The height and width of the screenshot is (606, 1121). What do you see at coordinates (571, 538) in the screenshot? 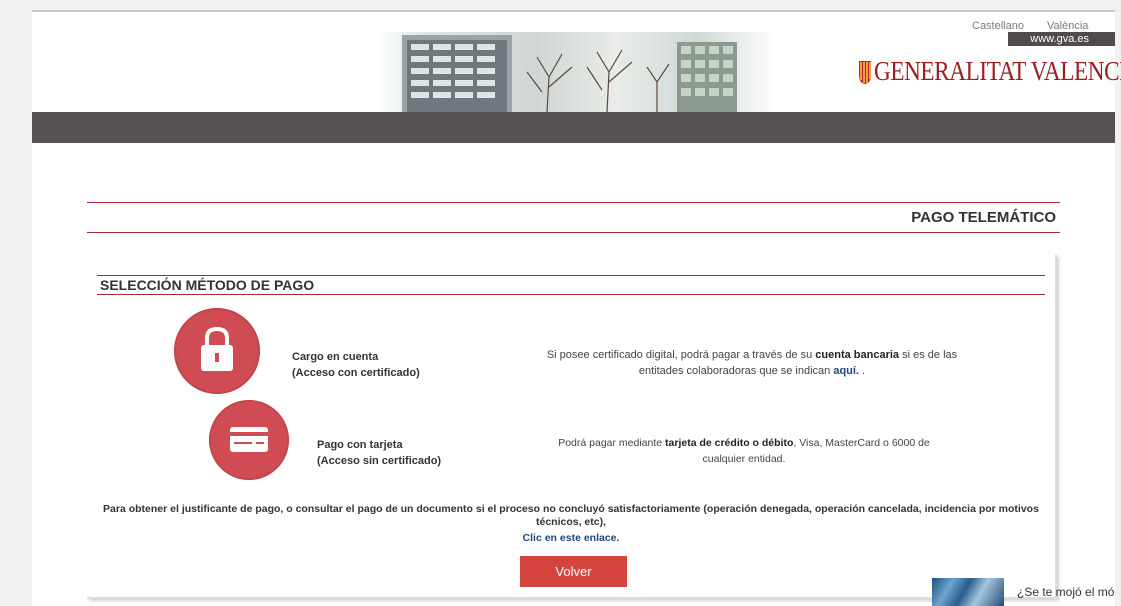
I see `justificante-link: Clic en este enlace.` at bounding box center [571, 538].